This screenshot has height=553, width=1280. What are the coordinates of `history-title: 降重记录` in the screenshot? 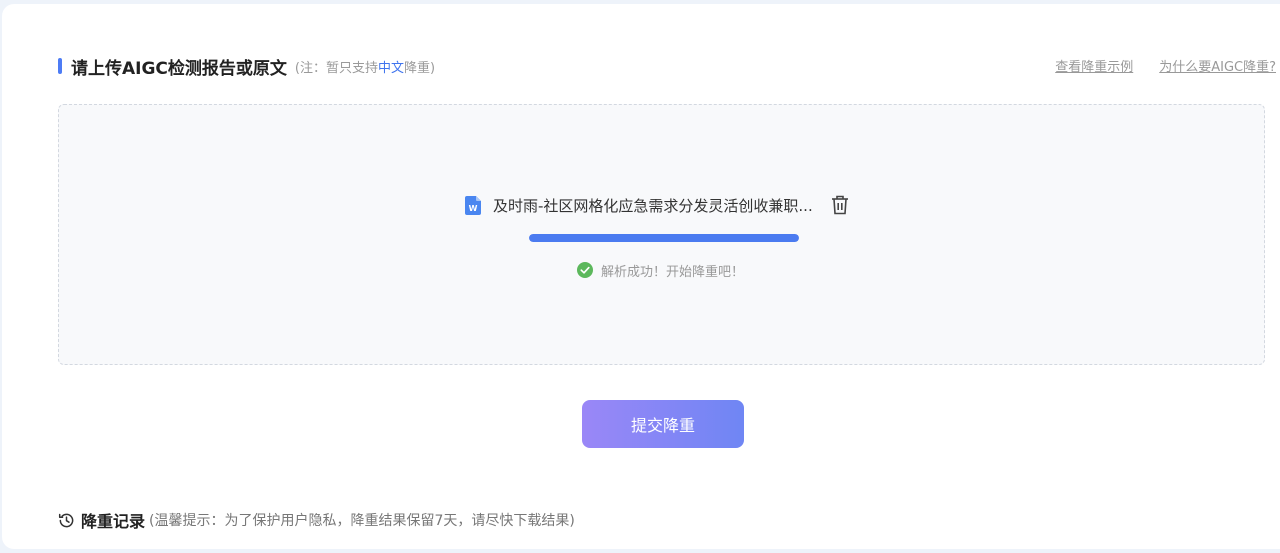 It's located at (113, 521).